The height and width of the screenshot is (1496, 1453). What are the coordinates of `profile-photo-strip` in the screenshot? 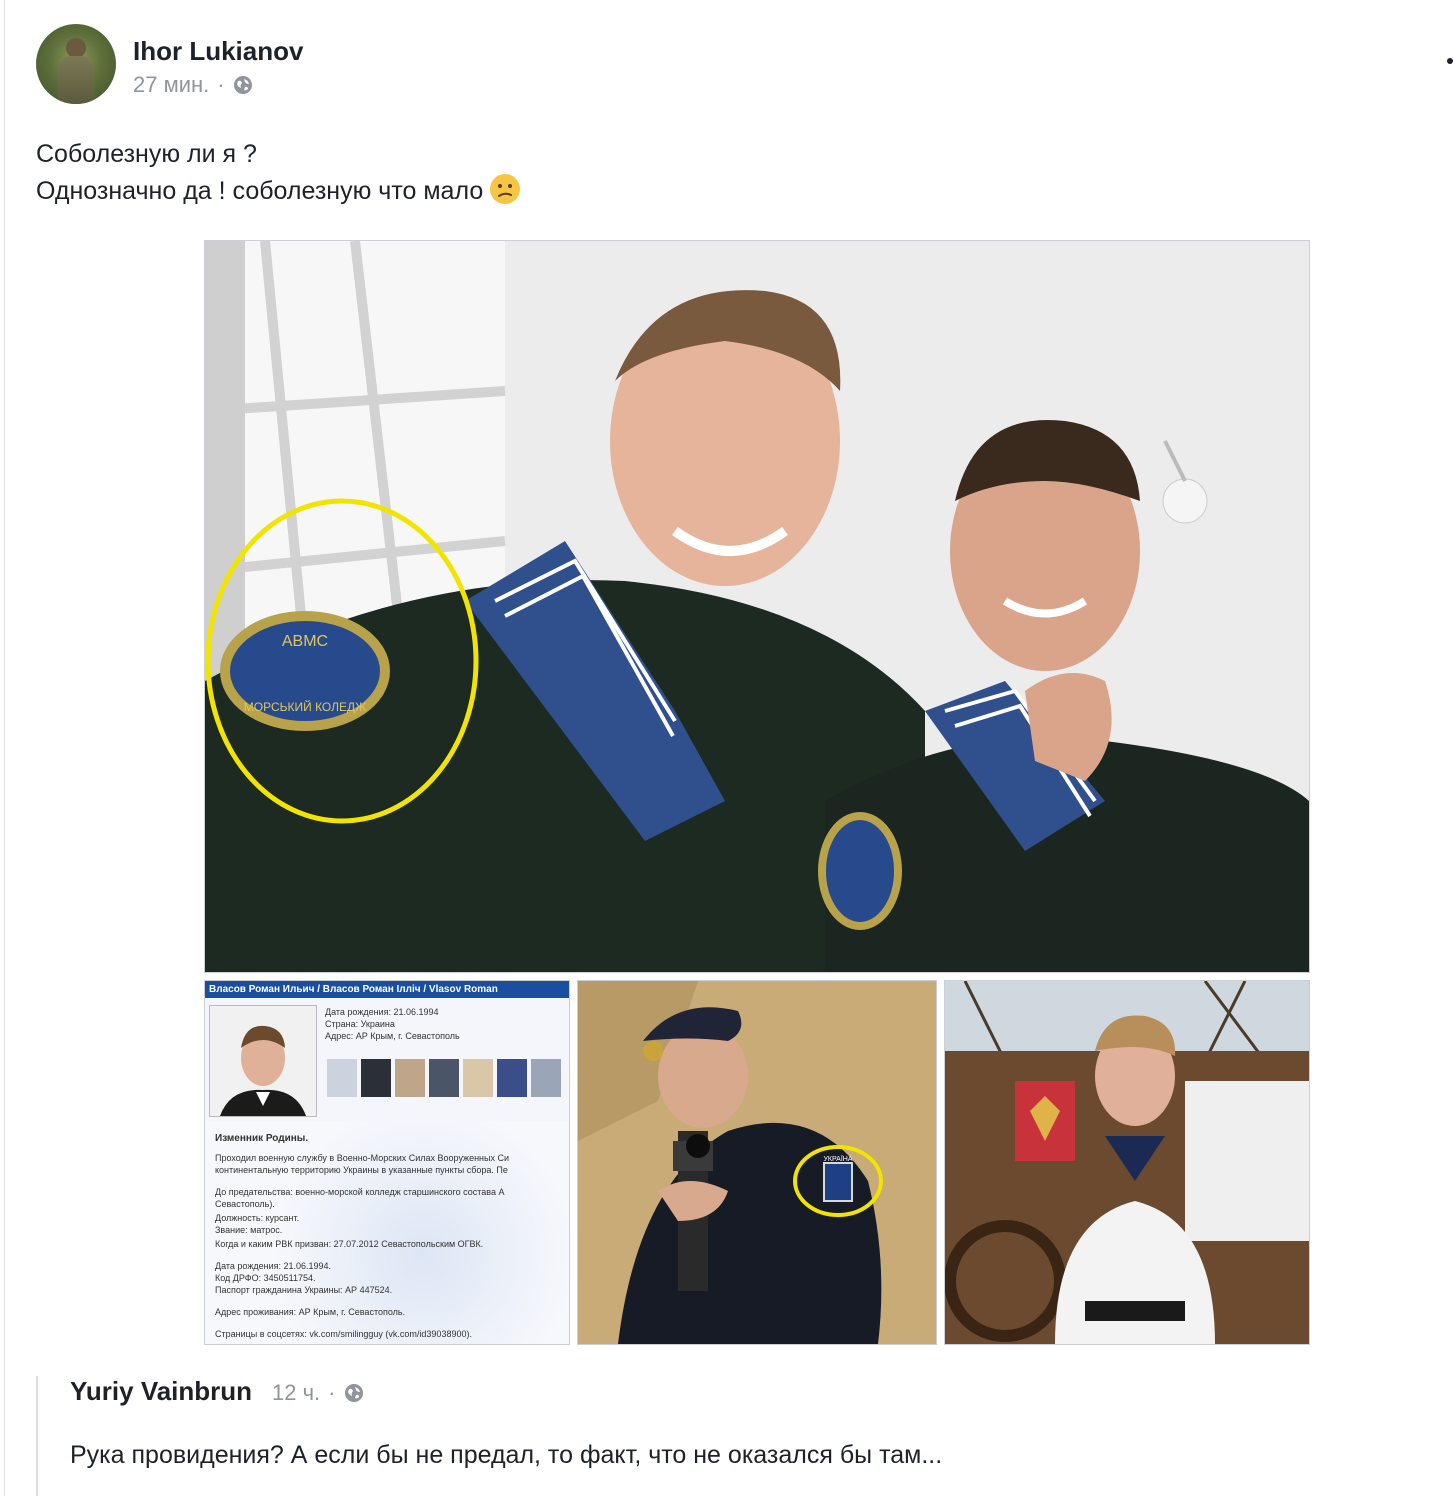 It's located at (447, 1079).